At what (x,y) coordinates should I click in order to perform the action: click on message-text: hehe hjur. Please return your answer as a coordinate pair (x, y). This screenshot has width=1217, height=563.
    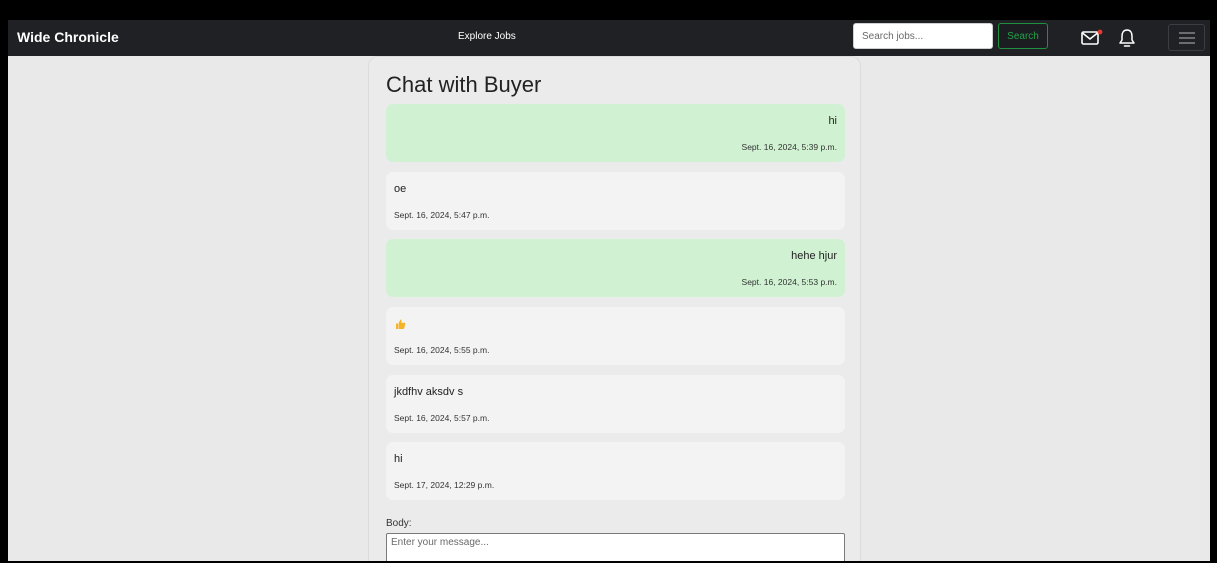
    Looking at the image, I should click on (814, 256).